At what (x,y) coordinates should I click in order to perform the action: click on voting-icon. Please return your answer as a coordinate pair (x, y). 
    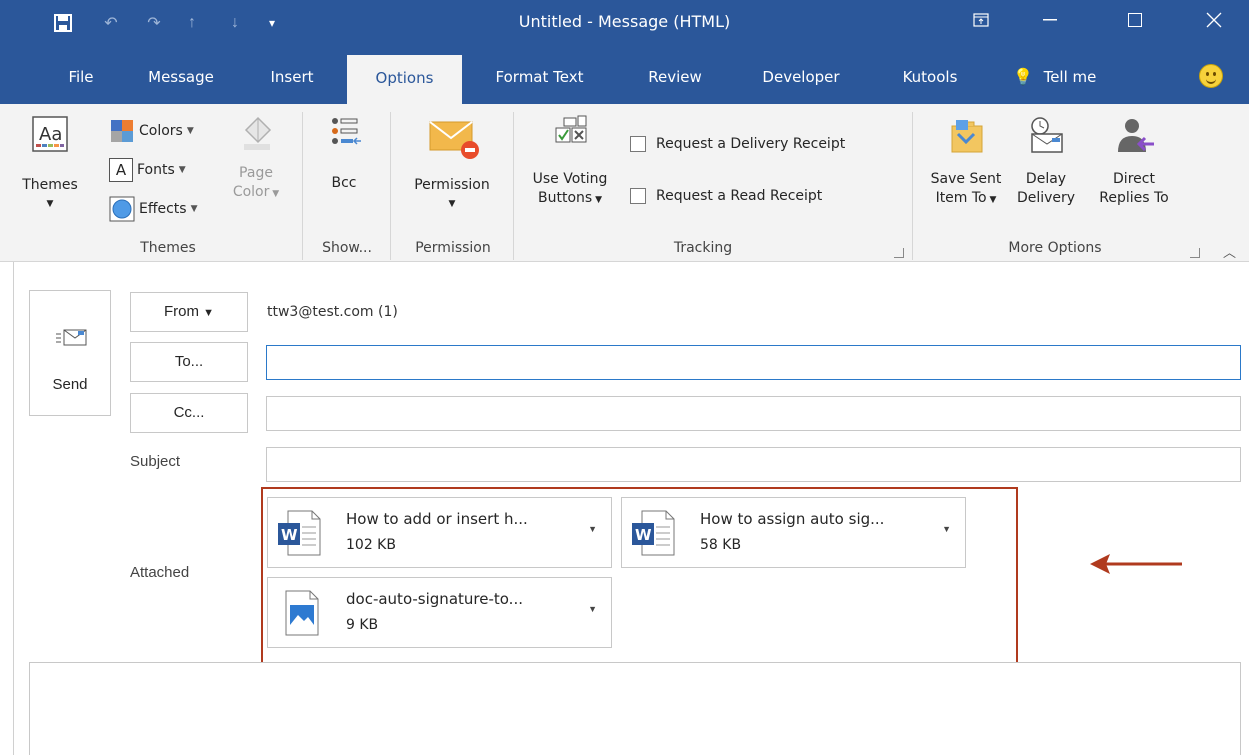
    Looking at the image, I should click on (571, 129).